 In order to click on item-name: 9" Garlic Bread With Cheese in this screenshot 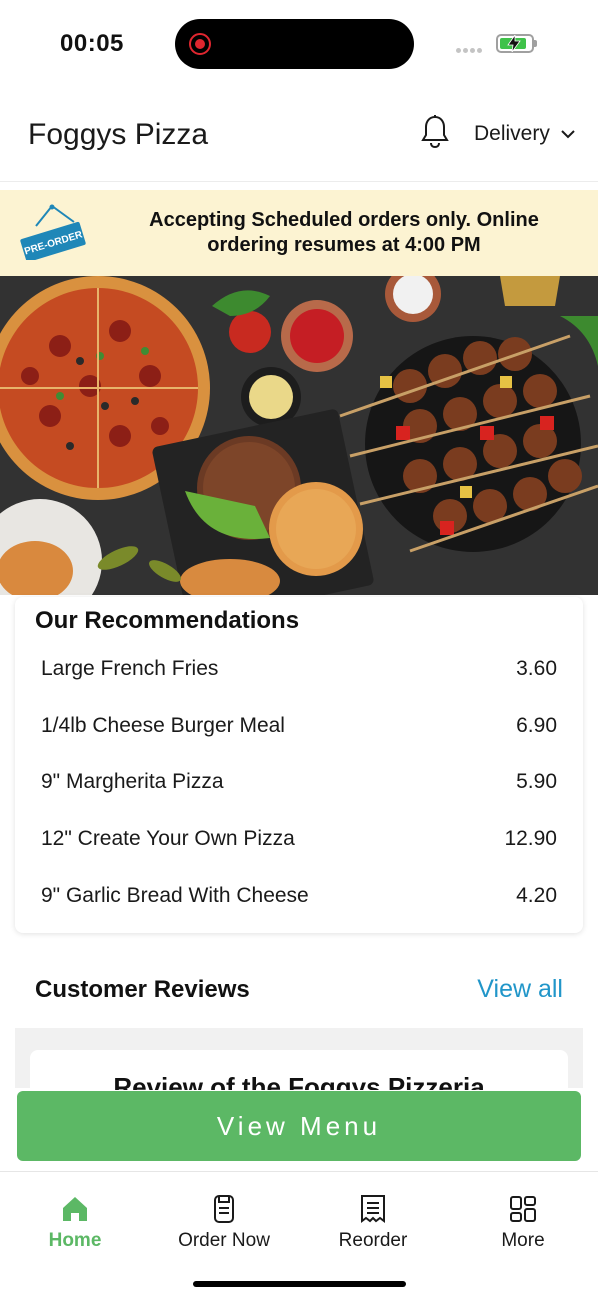, I will do `click(175, 895)`.